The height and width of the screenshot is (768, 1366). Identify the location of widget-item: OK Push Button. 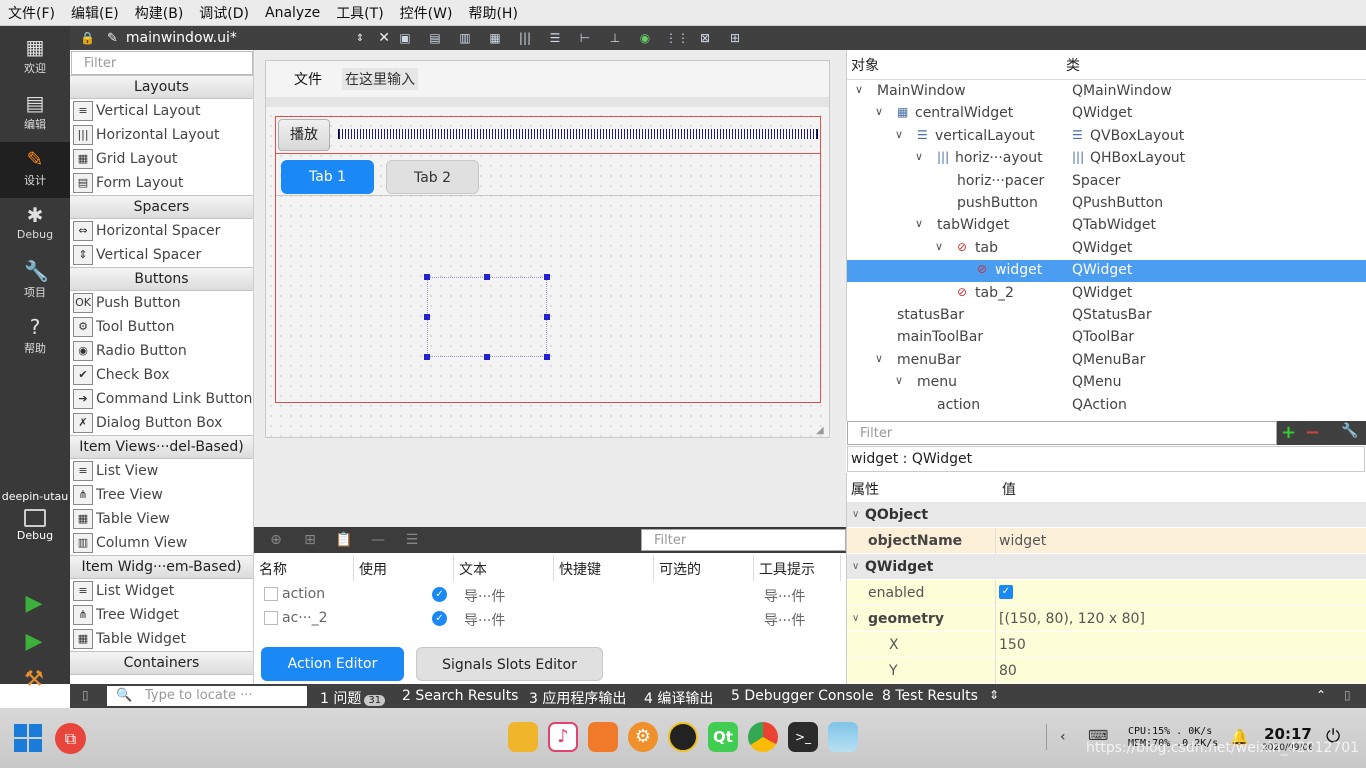
(161, 303).